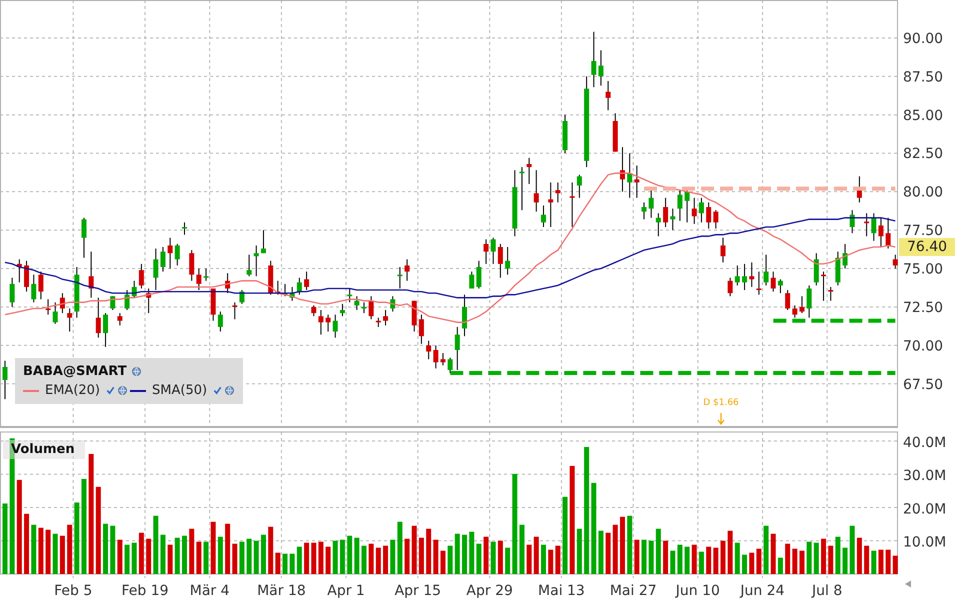 The image size is (960, 601). I want to click on axis-label: 70.00, so click(923, 346).